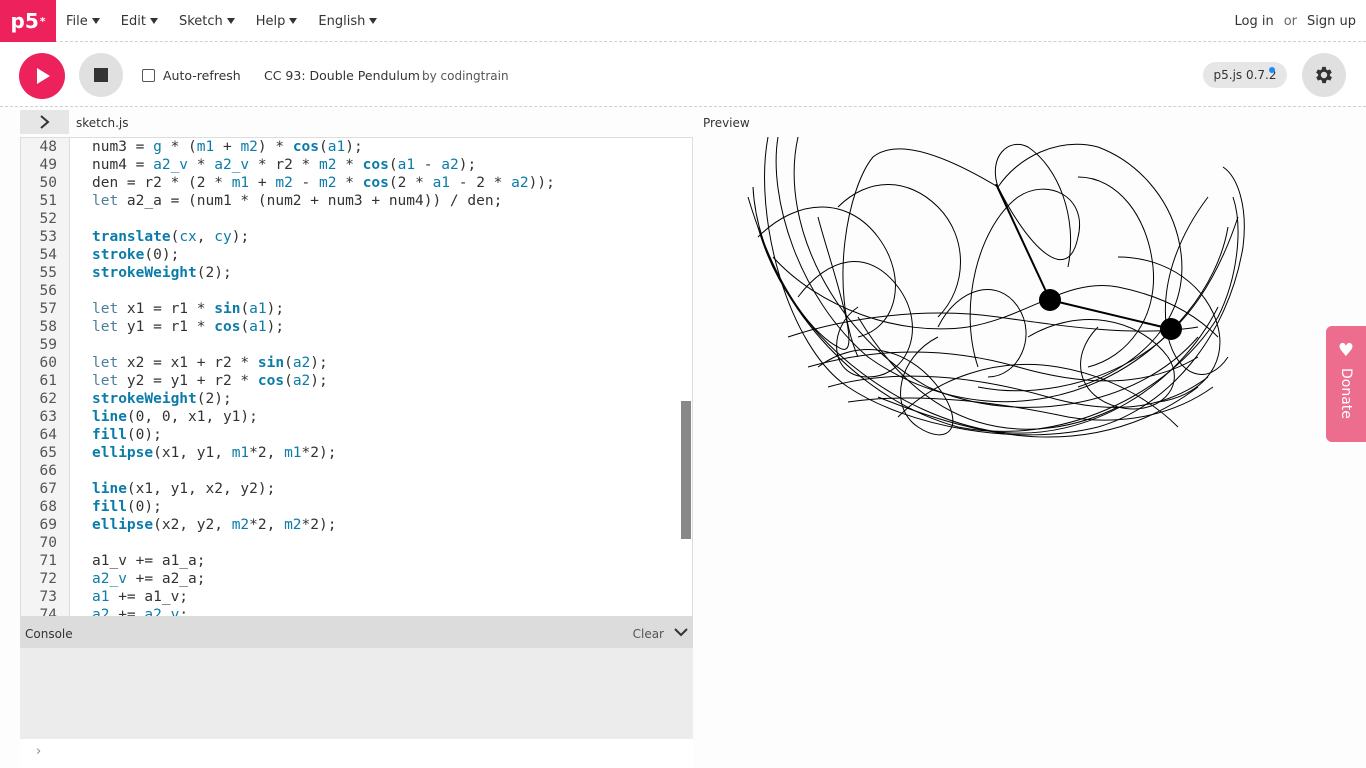 The image size is (1366, 768). What do you see at coordinates (288, 489) in the screenshot?
I see `code-line: 67 line(x1, y1, x2, y2);` at bounding box center [288, 489].